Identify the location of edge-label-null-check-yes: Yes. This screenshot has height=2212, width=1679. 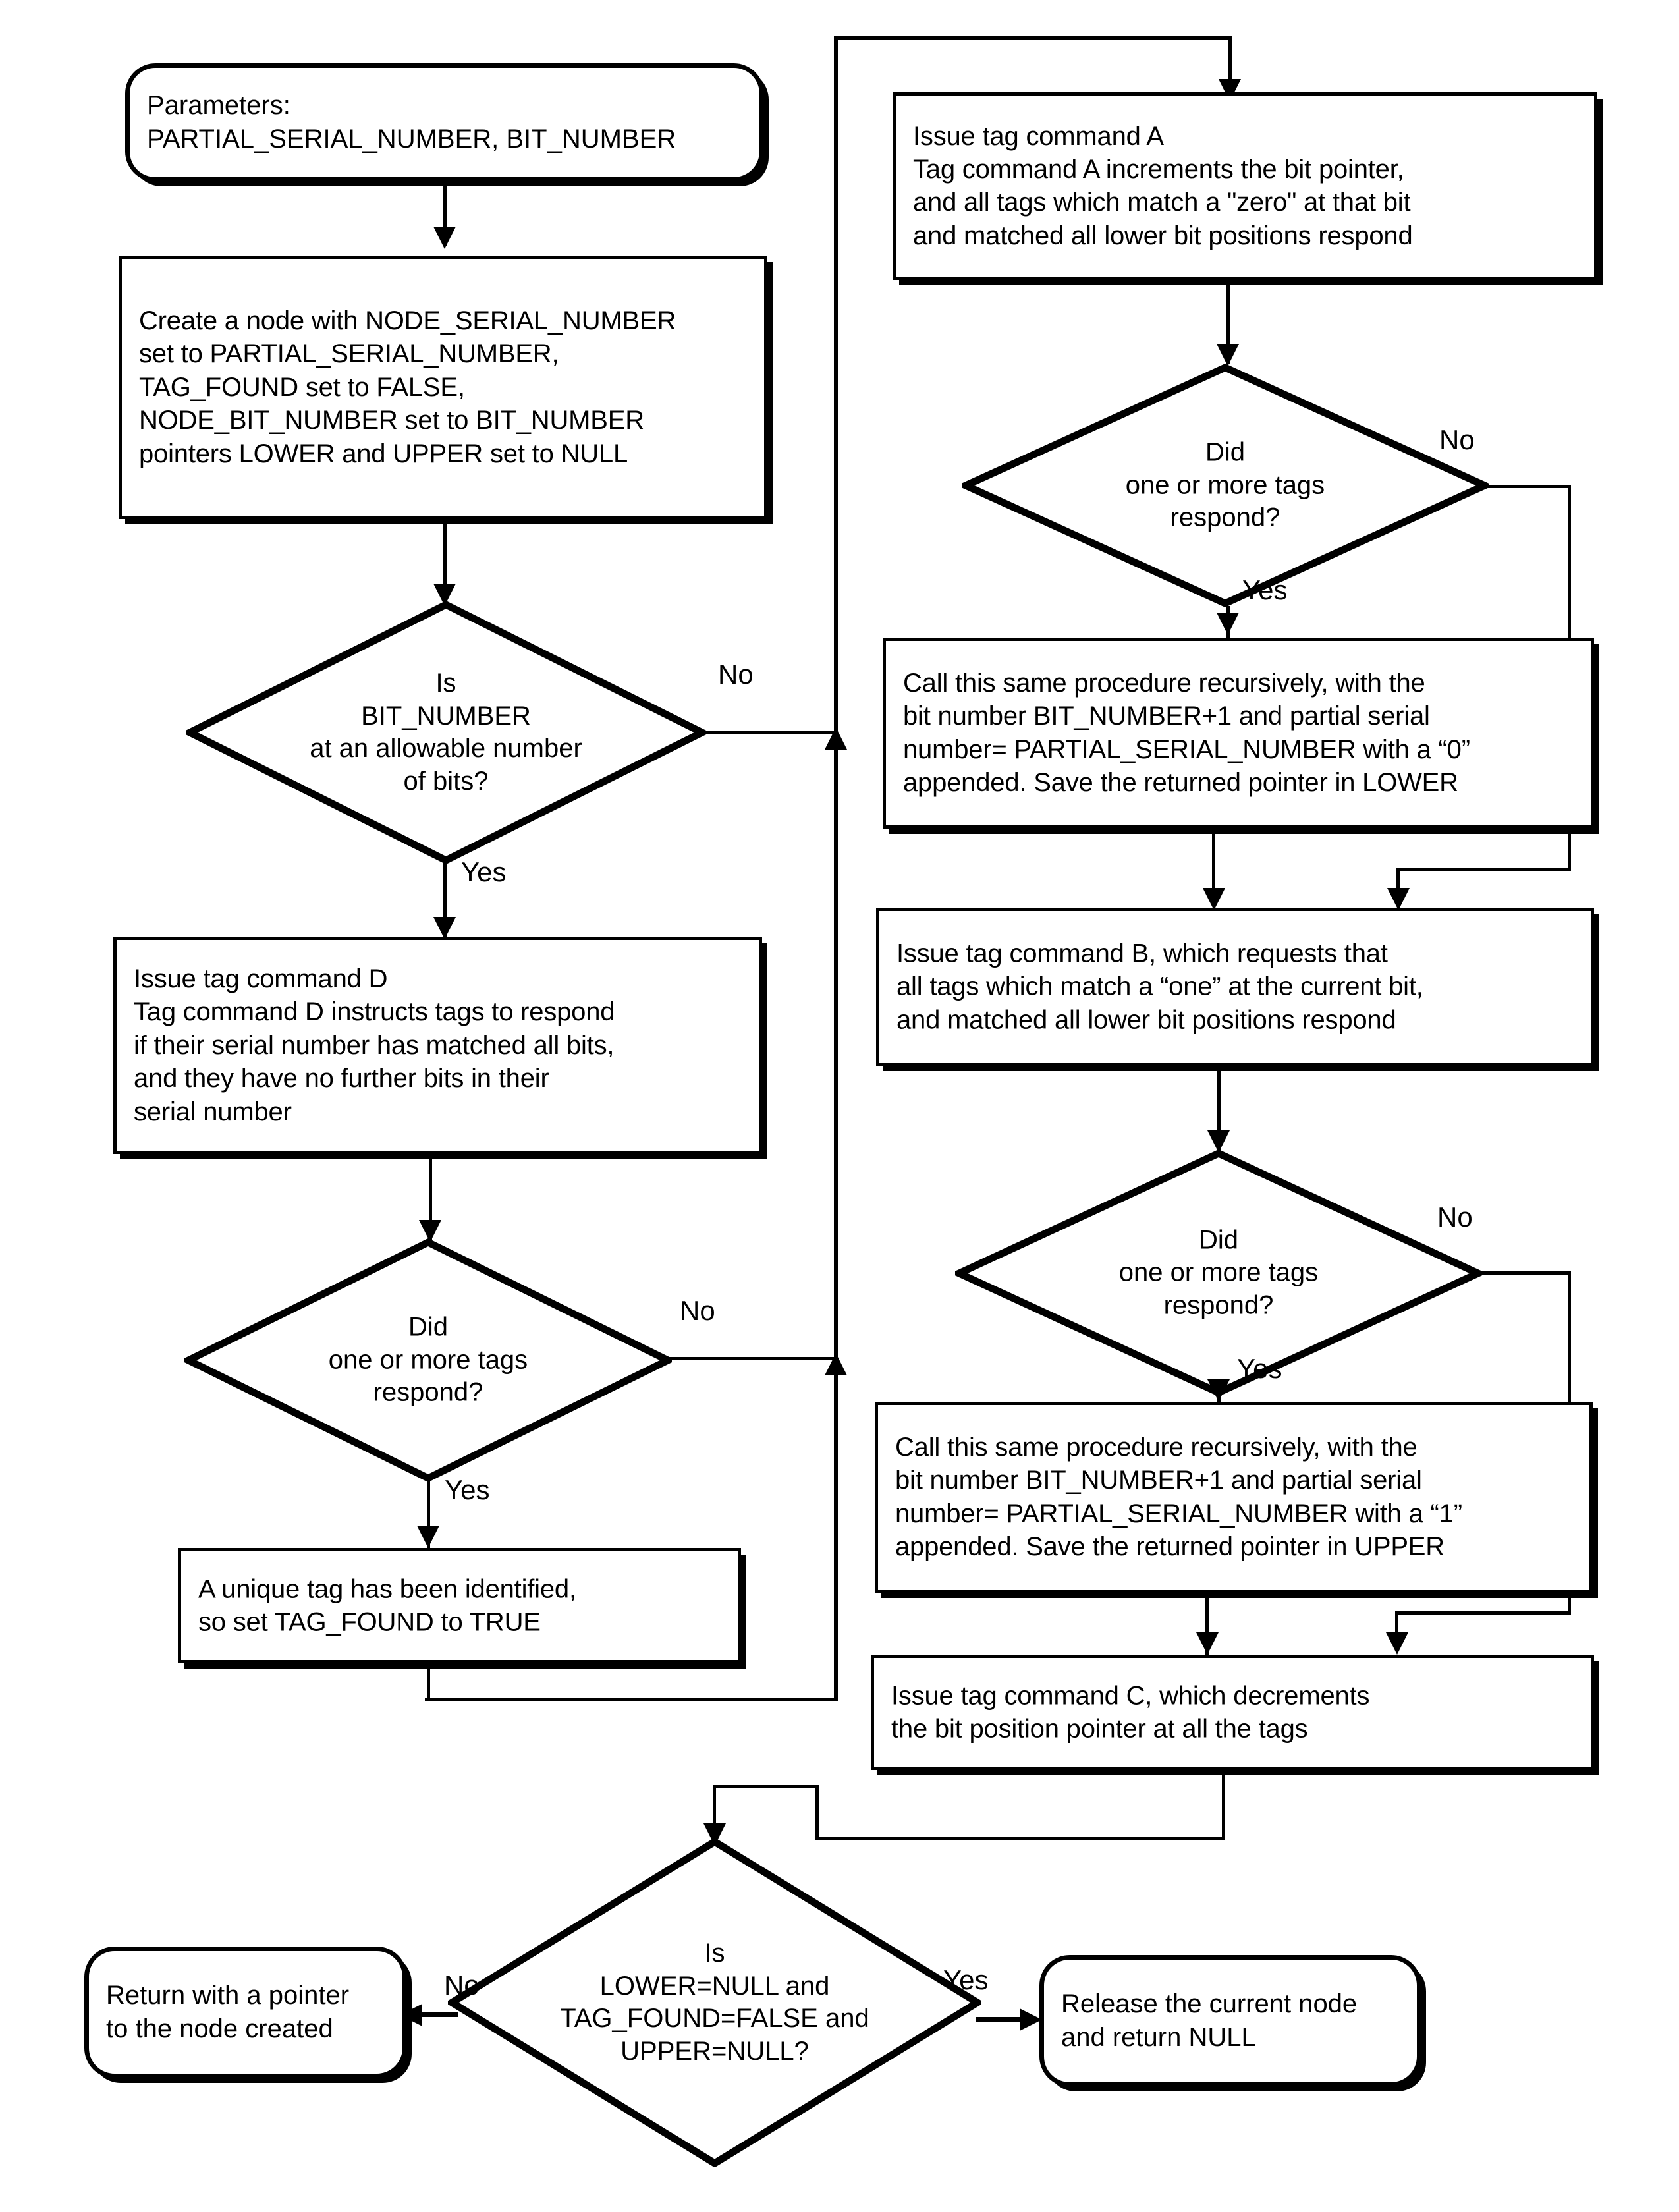
(966, 1979).